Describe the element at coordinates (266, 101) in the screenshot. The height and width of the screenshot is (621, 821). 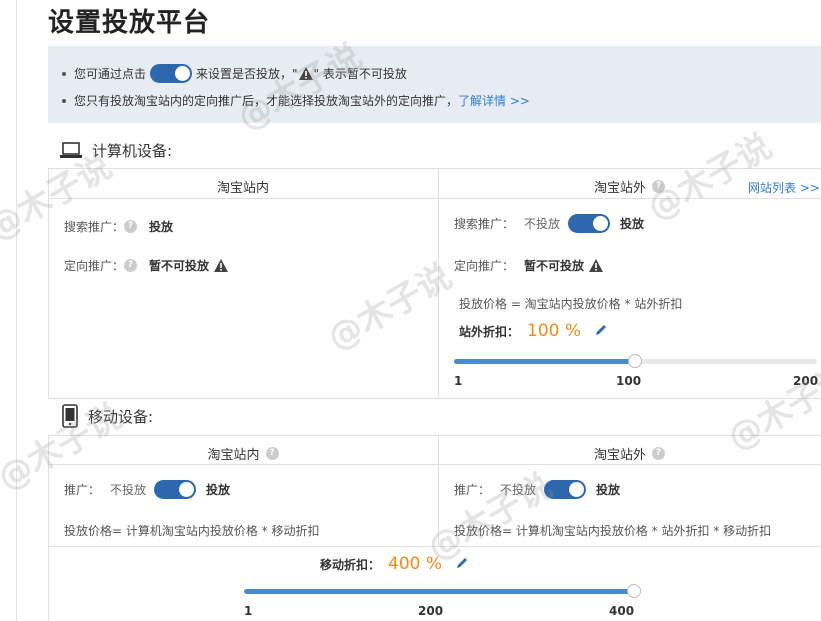
I see `notice-text: 您只有投放淘宝站内的定向推广后，才能选择投放淘宝站外的定向推广，` at that location.